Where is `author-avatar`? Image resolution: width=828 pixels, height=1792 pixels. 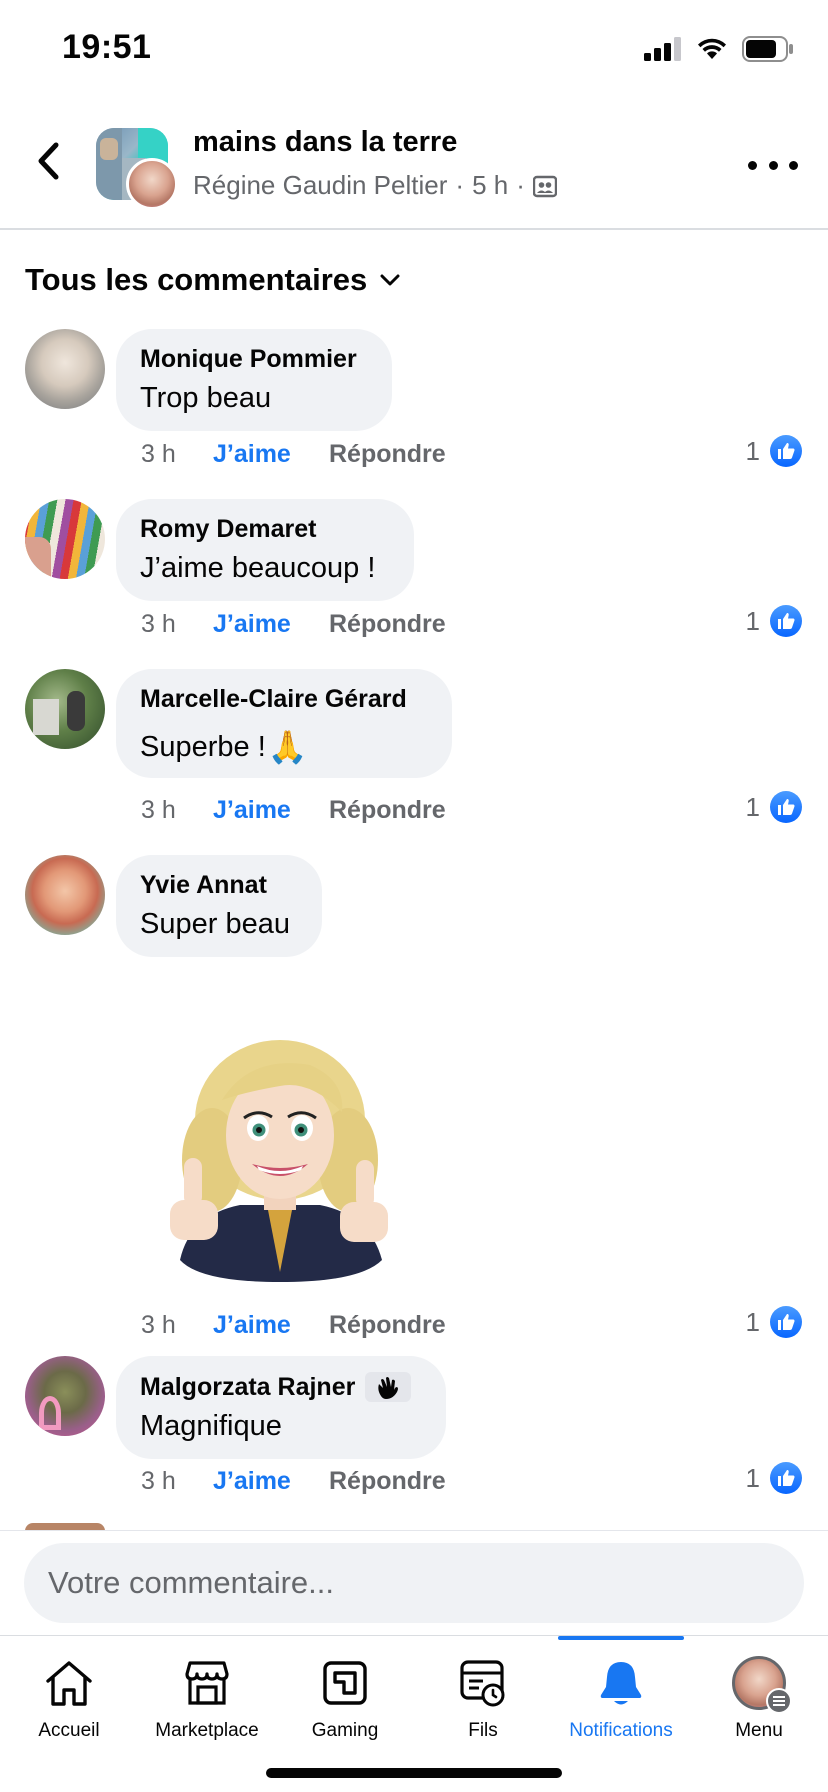
author-avatar is located at coordinates (152, 184).